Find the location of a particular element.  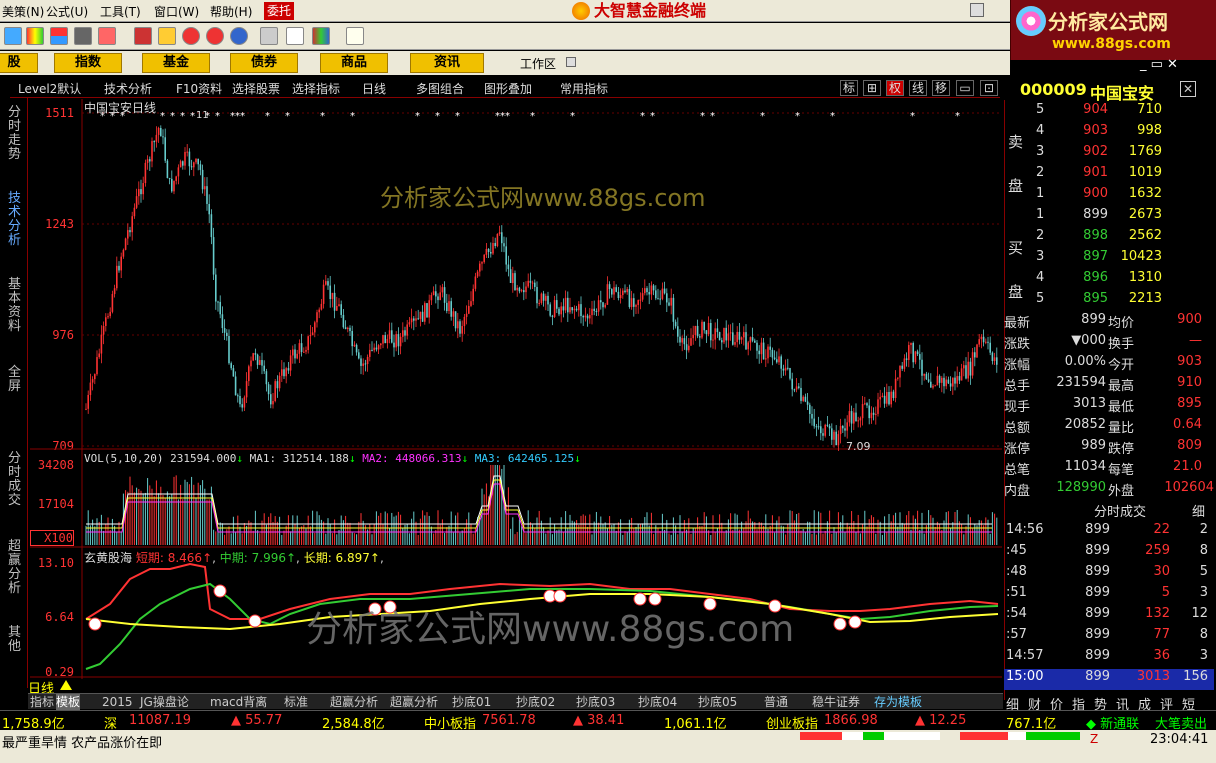

tab-stock: 股 is located at coordinates (19, 63).